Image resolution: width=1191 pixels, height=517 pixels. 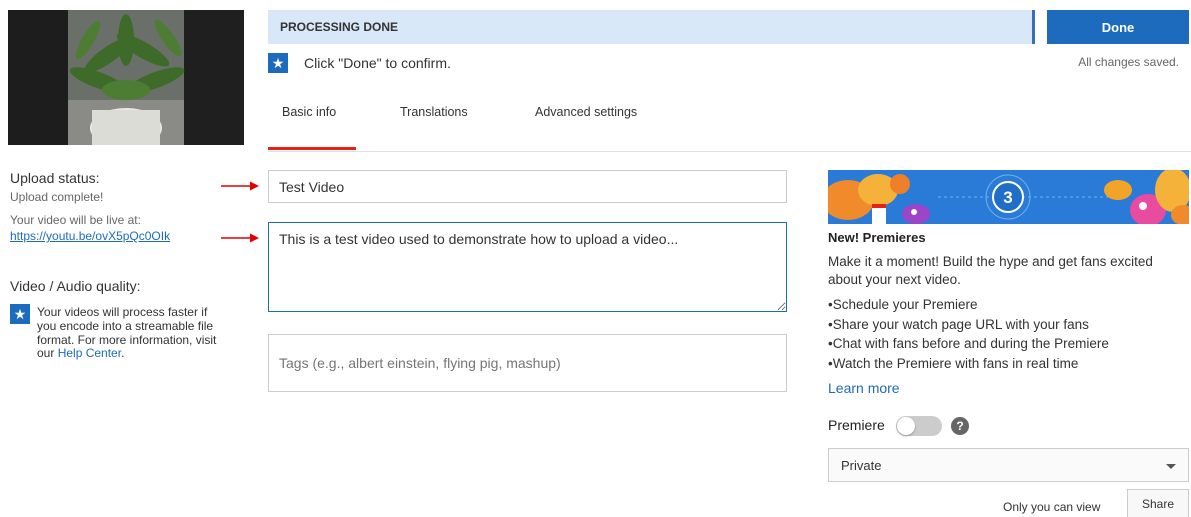 What do you see at coordinates (861, 465) in the screenshot?
I see `privacy-selected-value: Private` at bounding box center [861, 465].